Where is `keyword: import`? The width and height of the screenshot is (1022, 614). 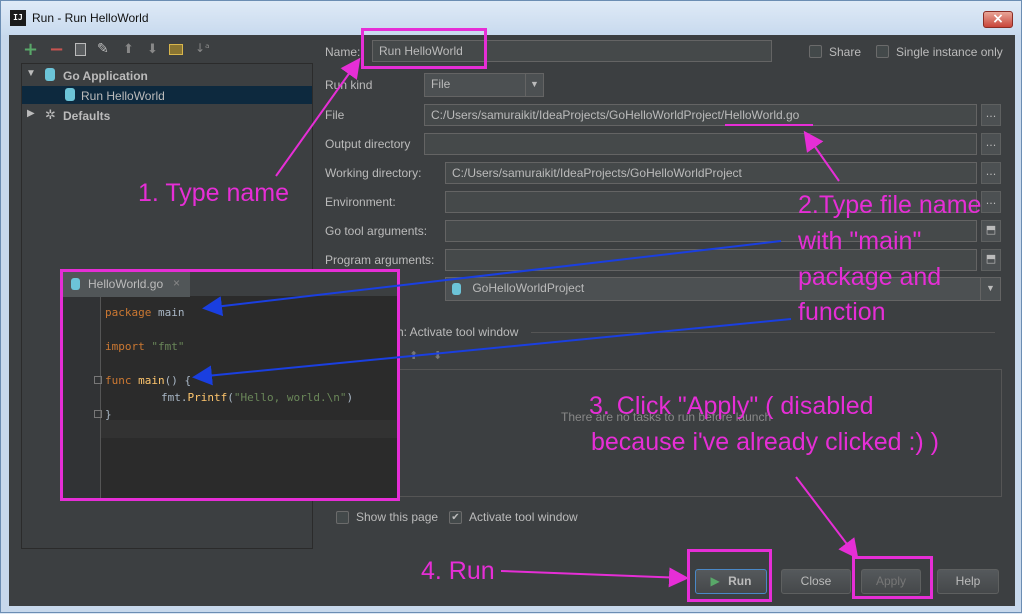 keyword: import is located at coordinates (125, 346).